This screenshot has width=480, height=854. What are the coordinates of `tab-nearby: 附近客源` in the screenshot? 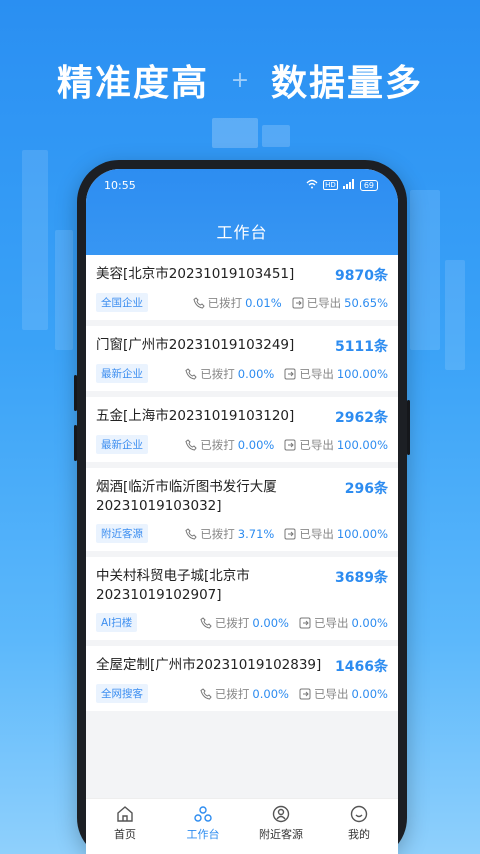 It's located at (281, 826).